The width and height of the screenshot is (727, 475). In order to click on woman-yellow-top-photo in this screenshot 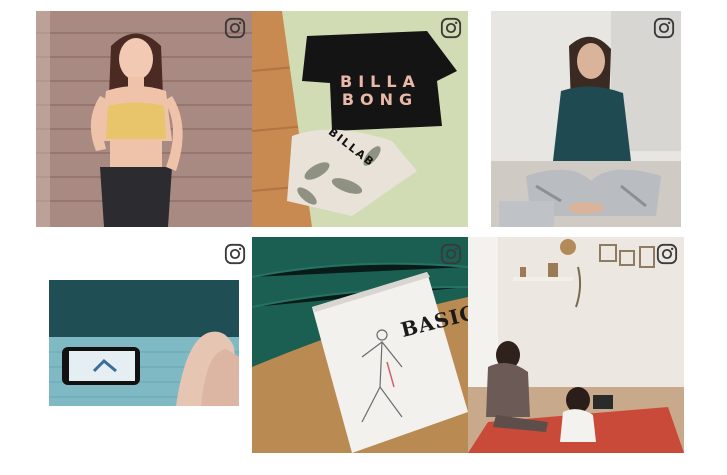, I will do `click(144, 119)`.